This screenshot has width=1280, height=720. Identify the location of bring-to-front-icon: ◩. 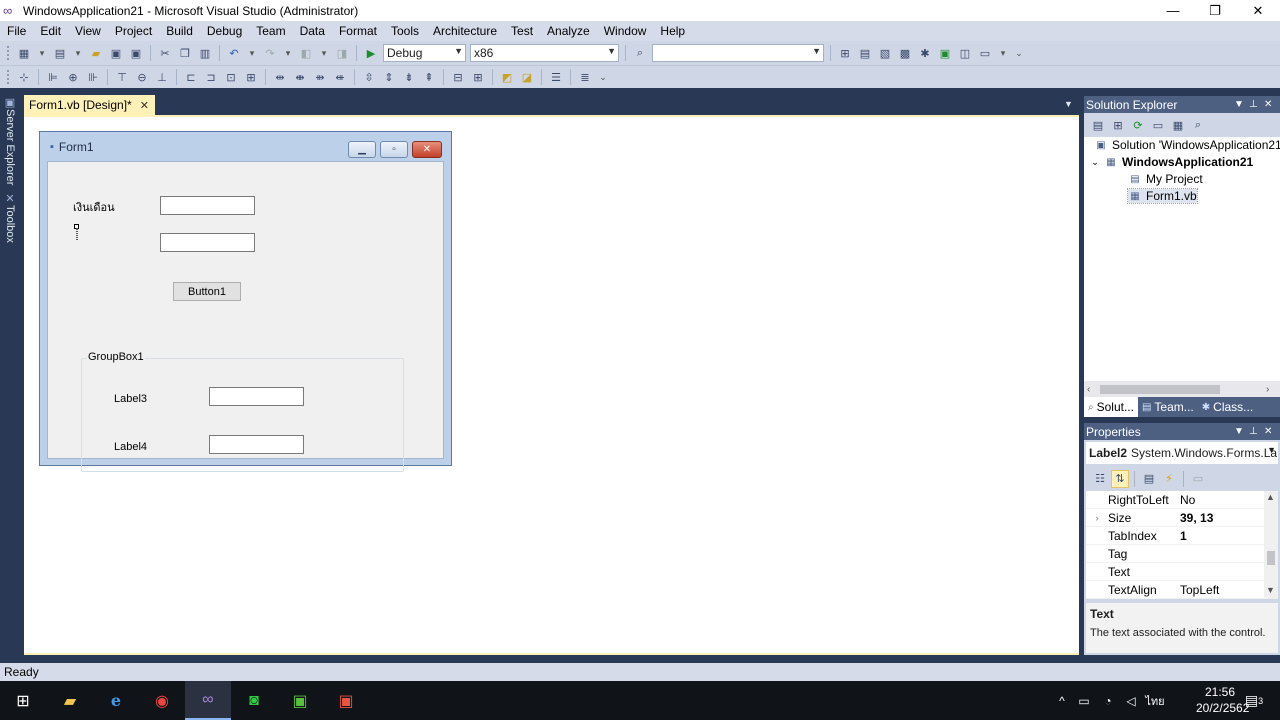
(507, 77).